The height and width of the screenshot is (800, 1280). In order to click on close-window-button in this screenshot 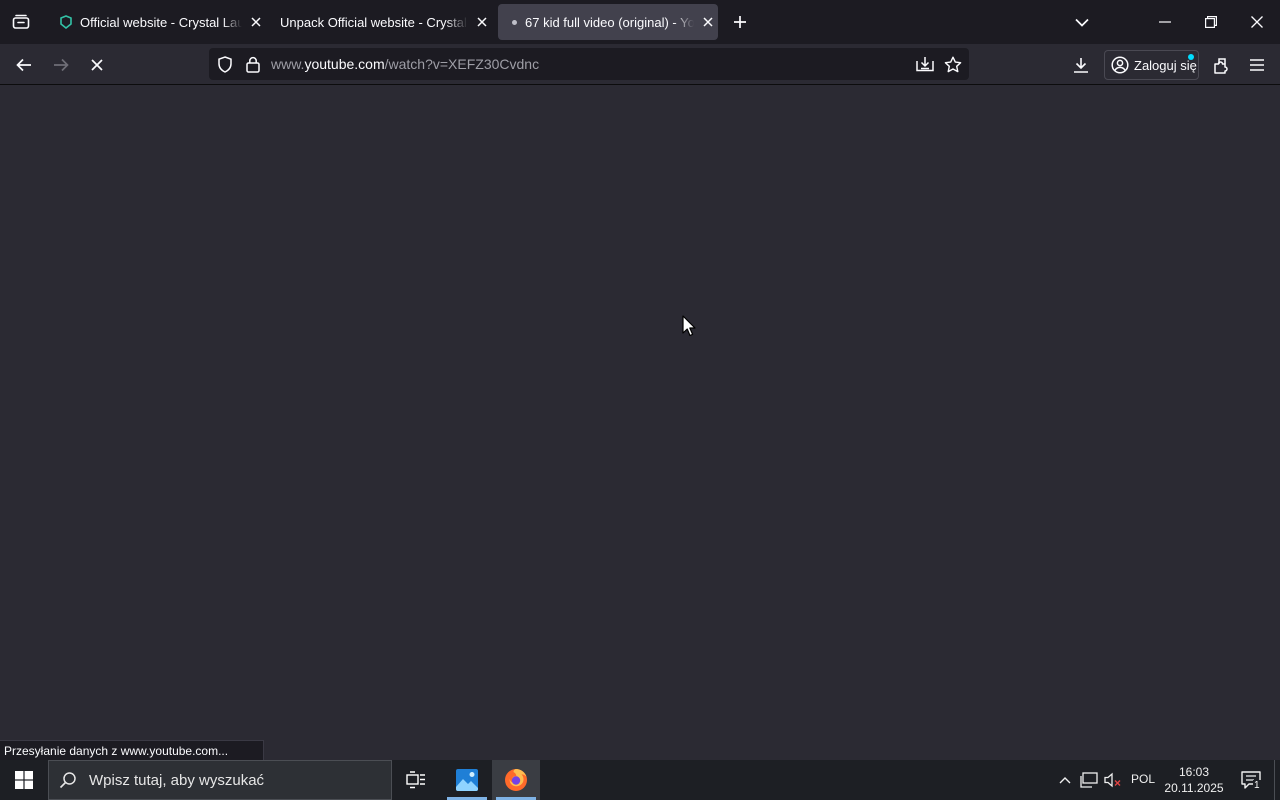, I will do `click(1257, 22)`.